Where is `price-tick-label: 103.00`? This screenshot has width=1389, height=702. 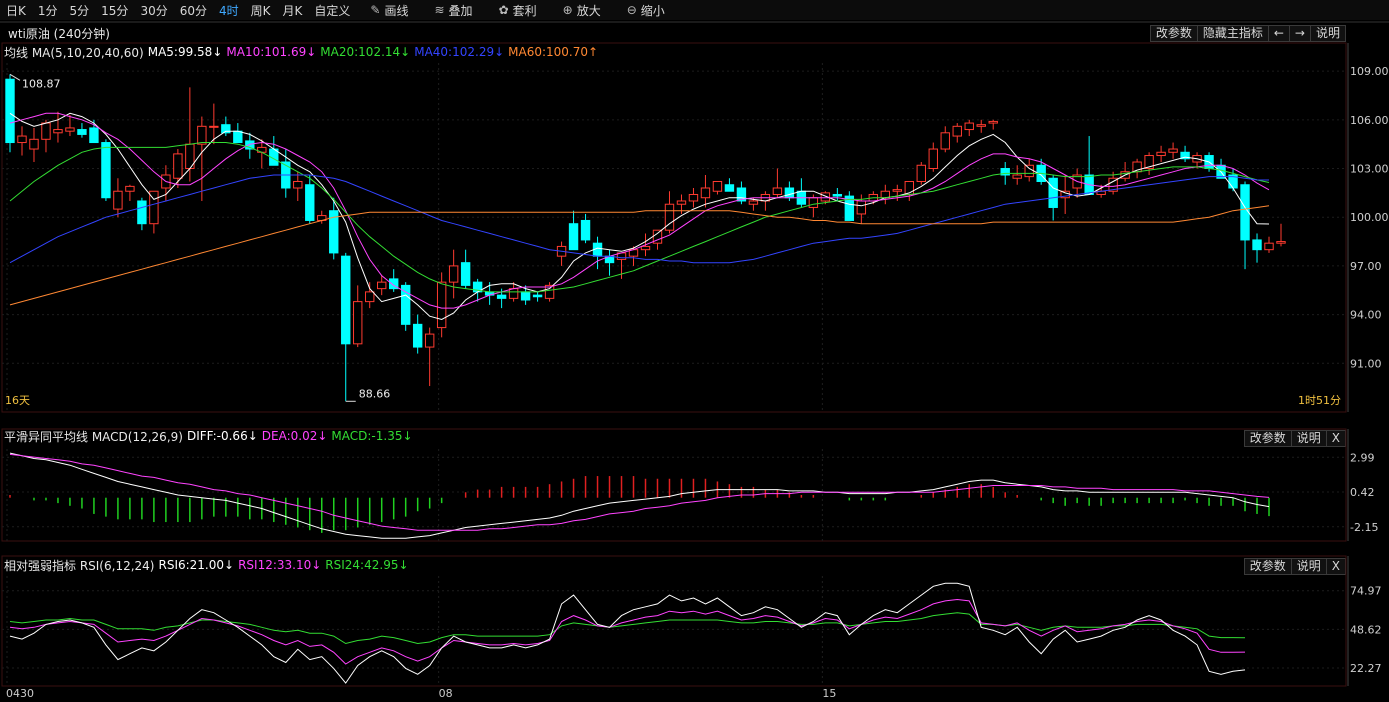
price-tick-label: 103.00 is located at coordinates (1369, 169).